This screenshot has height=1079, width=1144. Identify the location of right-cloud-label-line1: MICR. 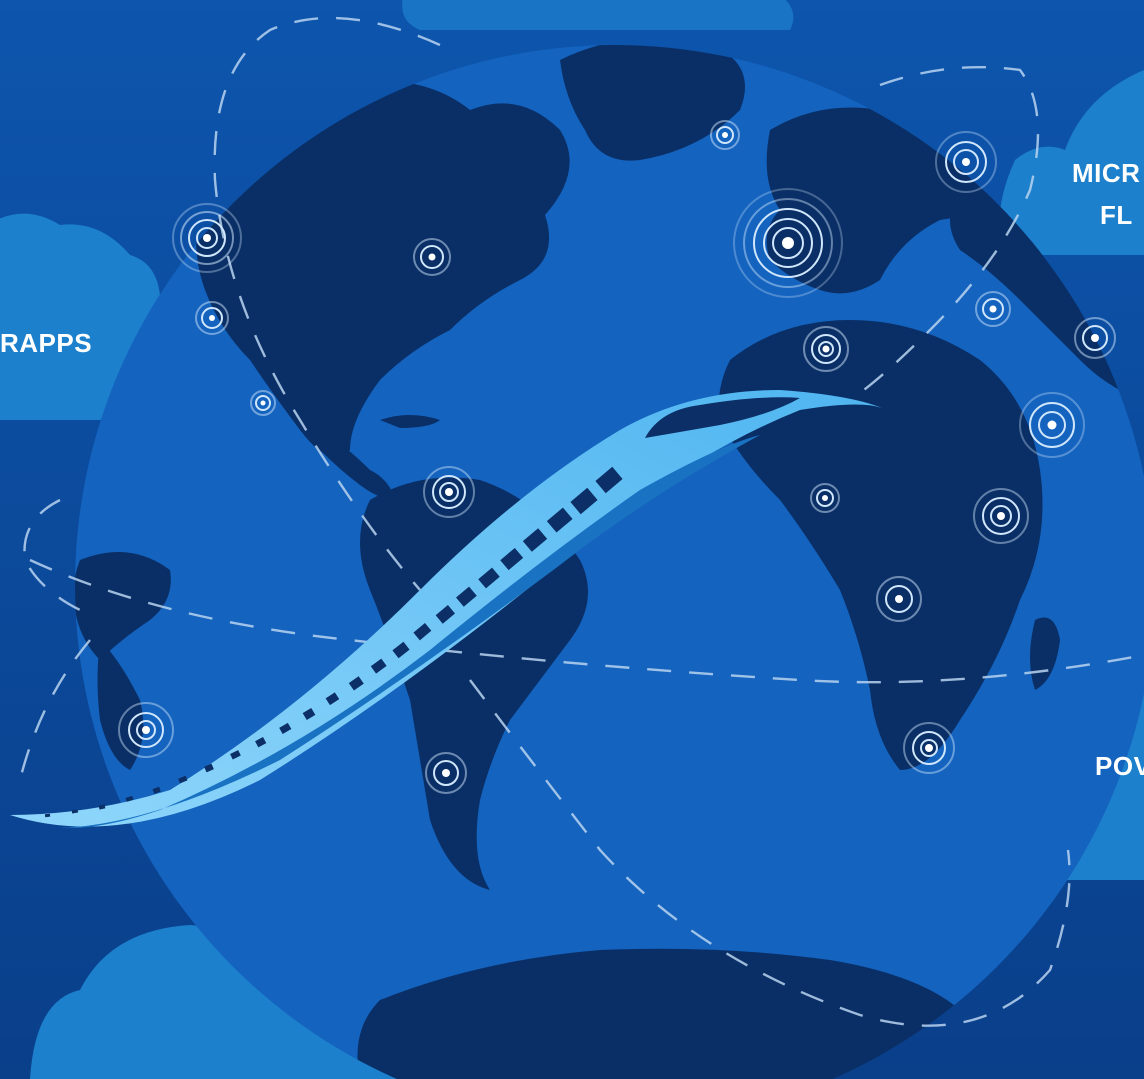
(1106, 173).